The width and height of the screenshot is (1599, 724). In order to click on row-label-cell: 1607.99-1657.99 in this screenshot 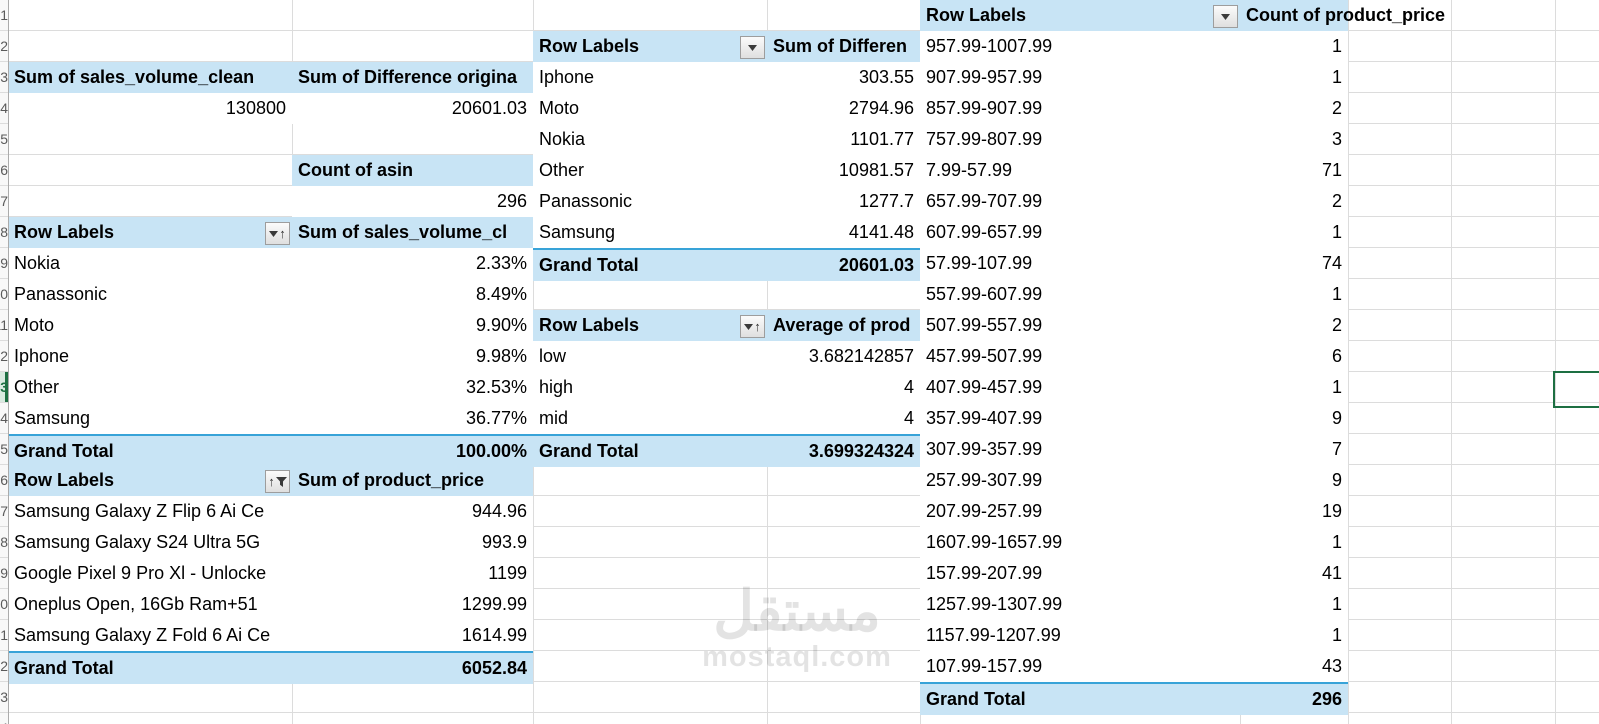, I will do `click(1080, 542)`.